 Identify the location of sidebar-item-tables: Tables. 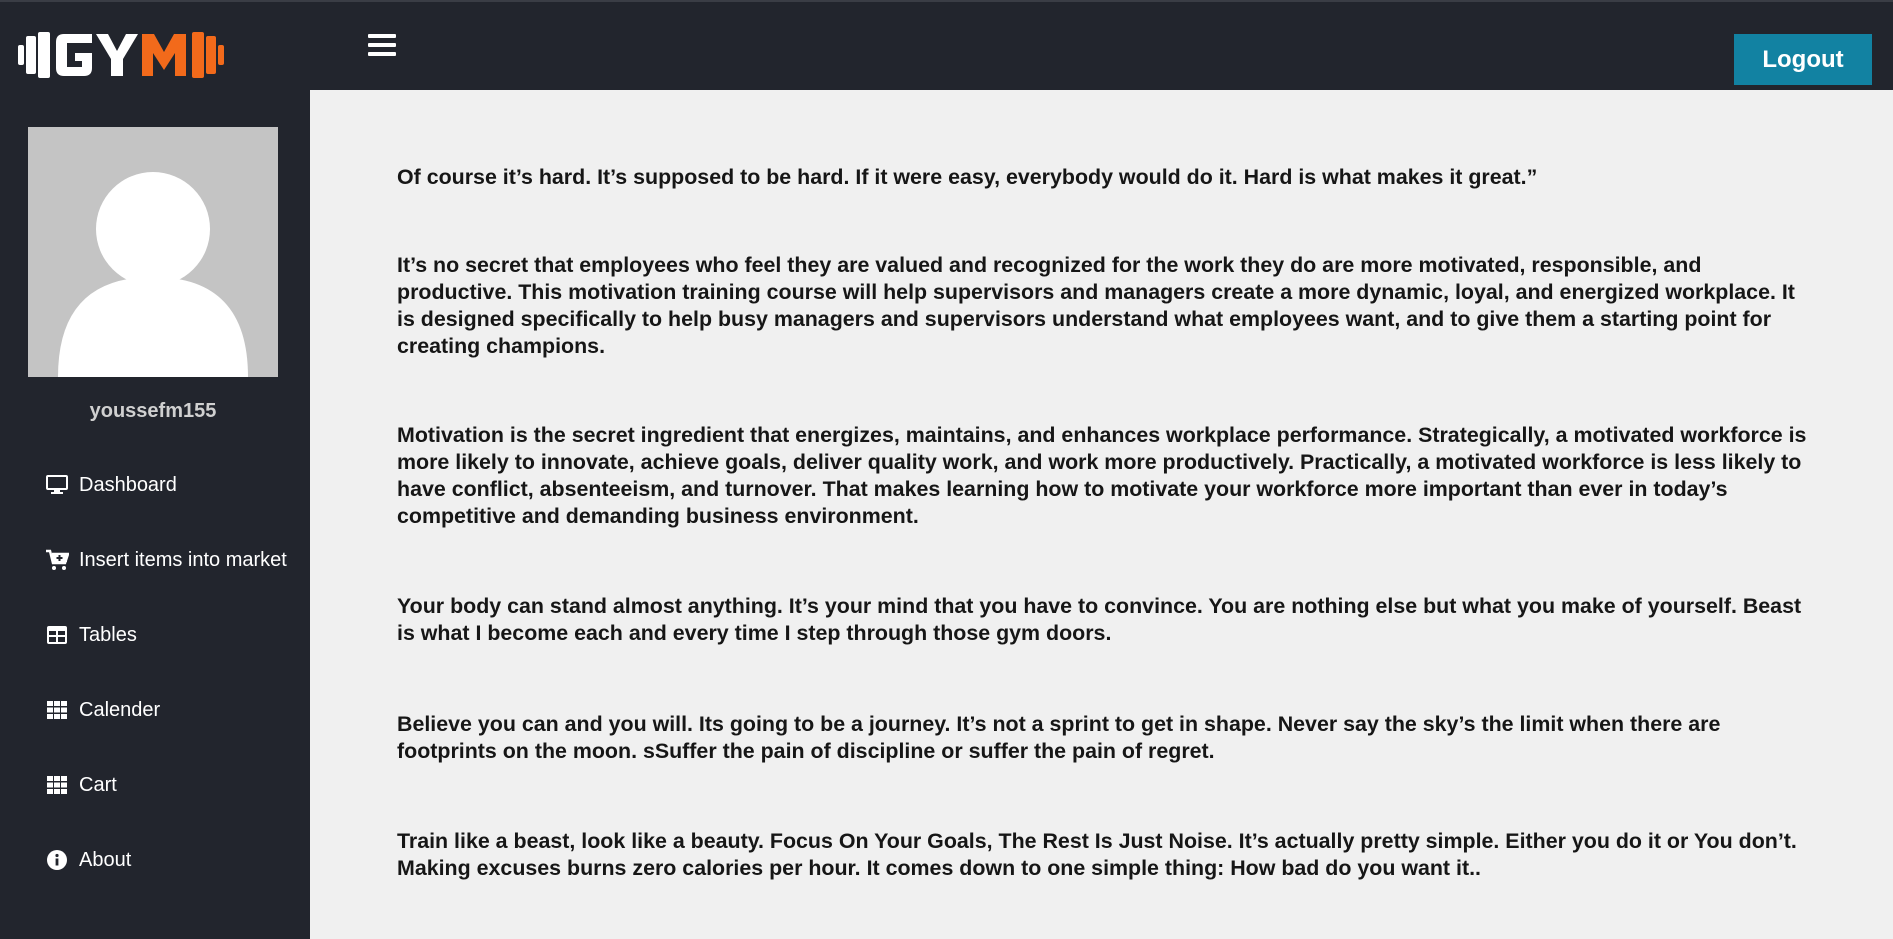
(91, 635).